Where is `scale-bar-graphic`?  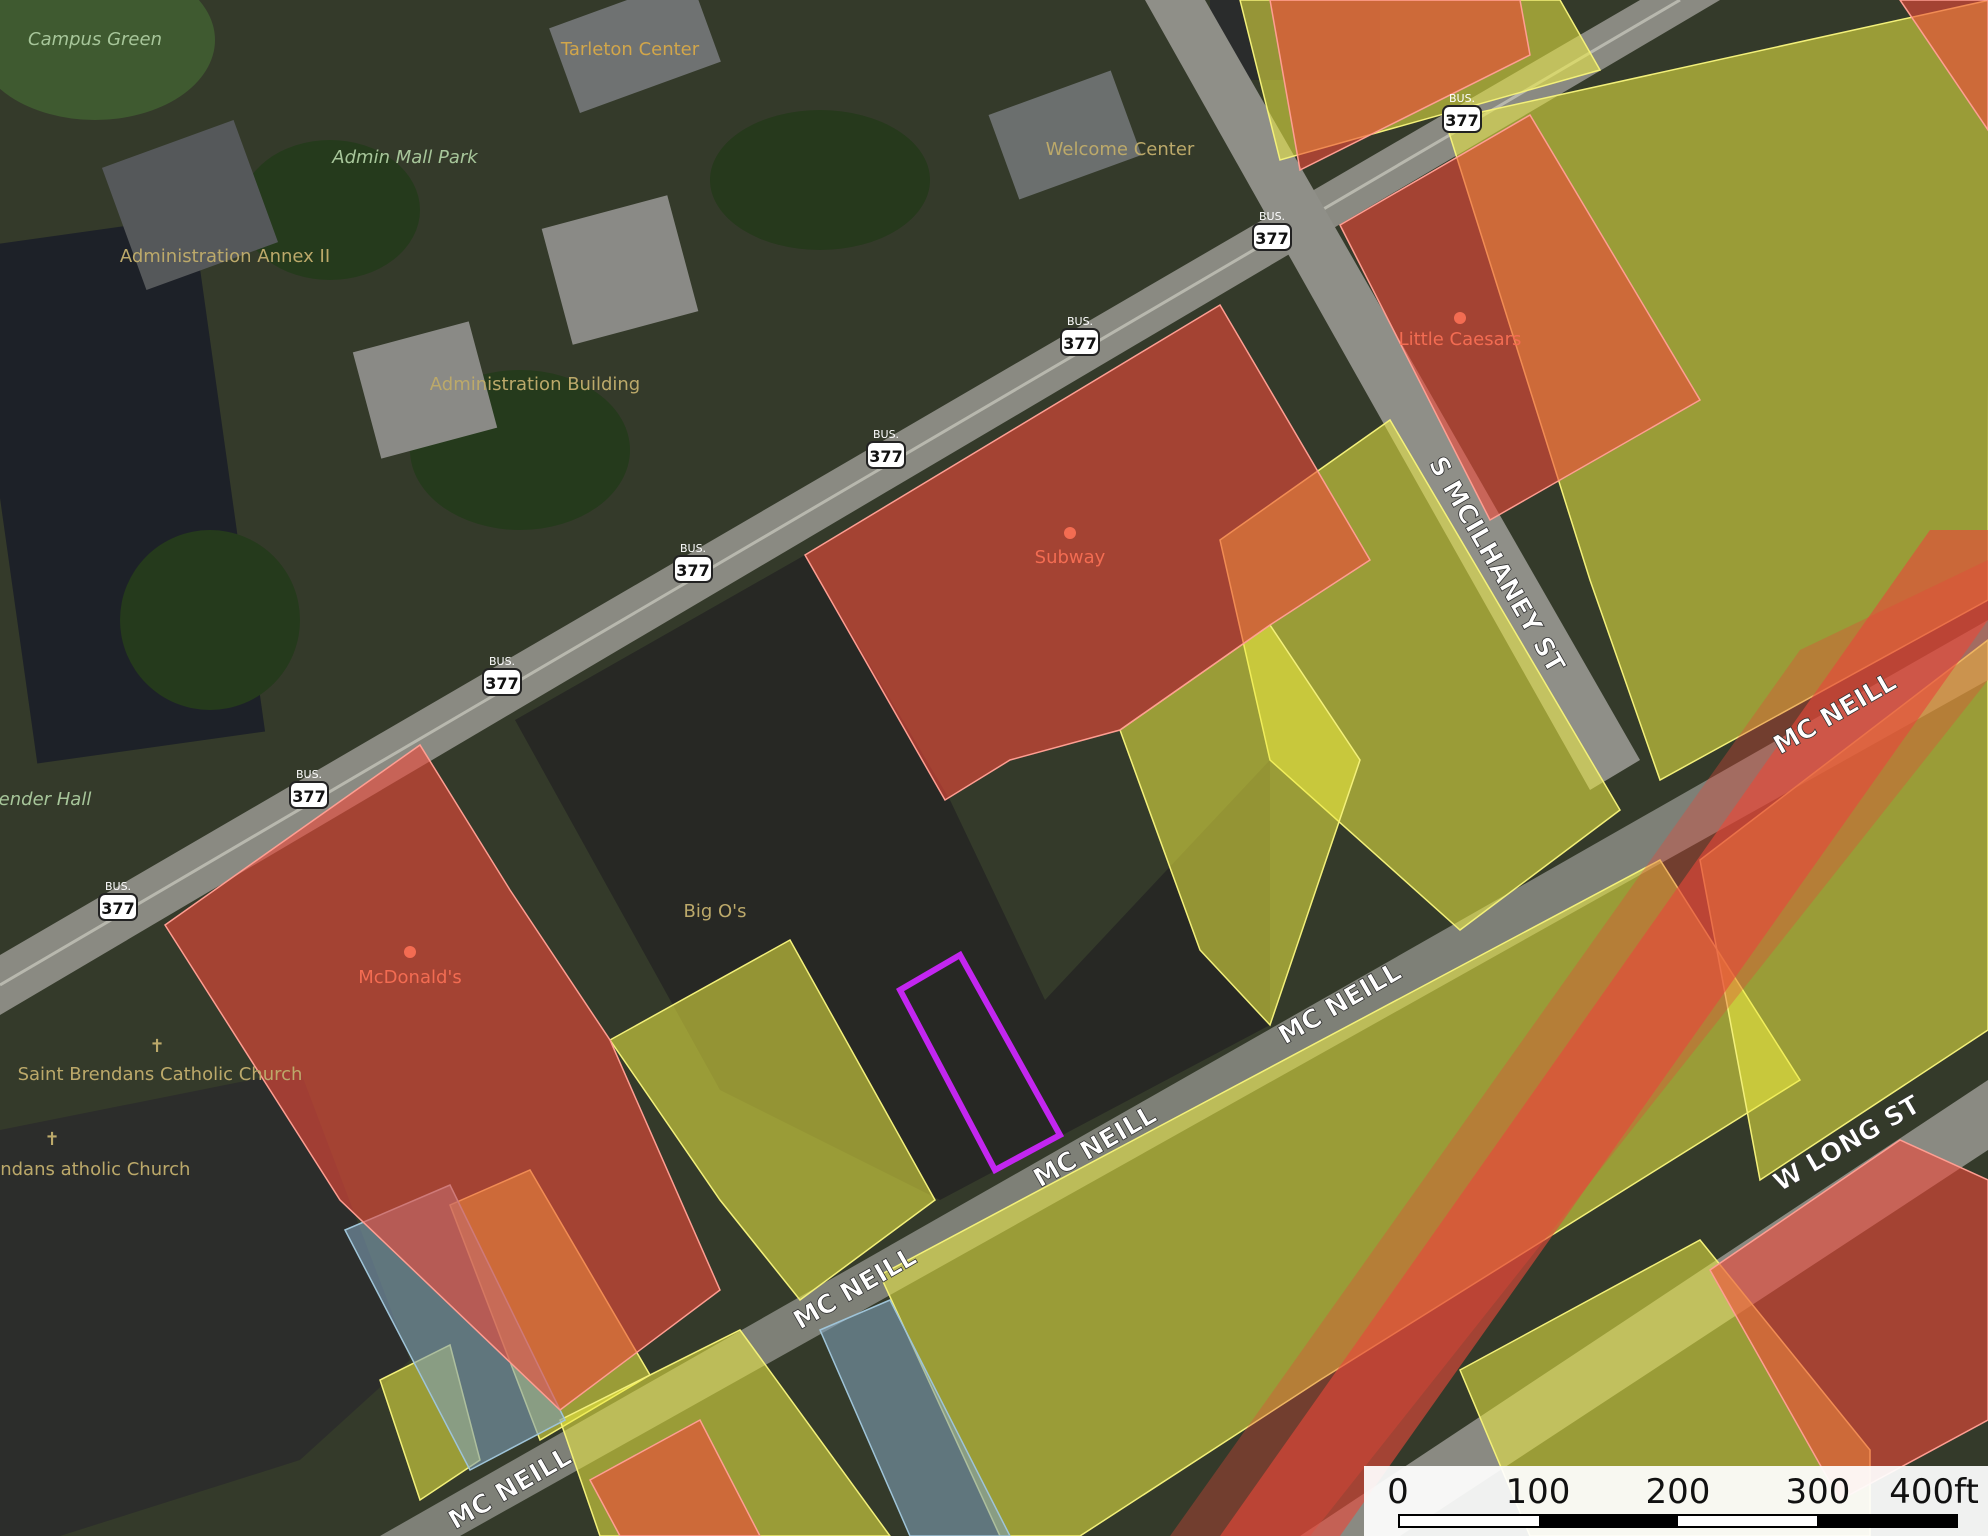
scale-bar-graphic is located at coordinates (1678, 1521).